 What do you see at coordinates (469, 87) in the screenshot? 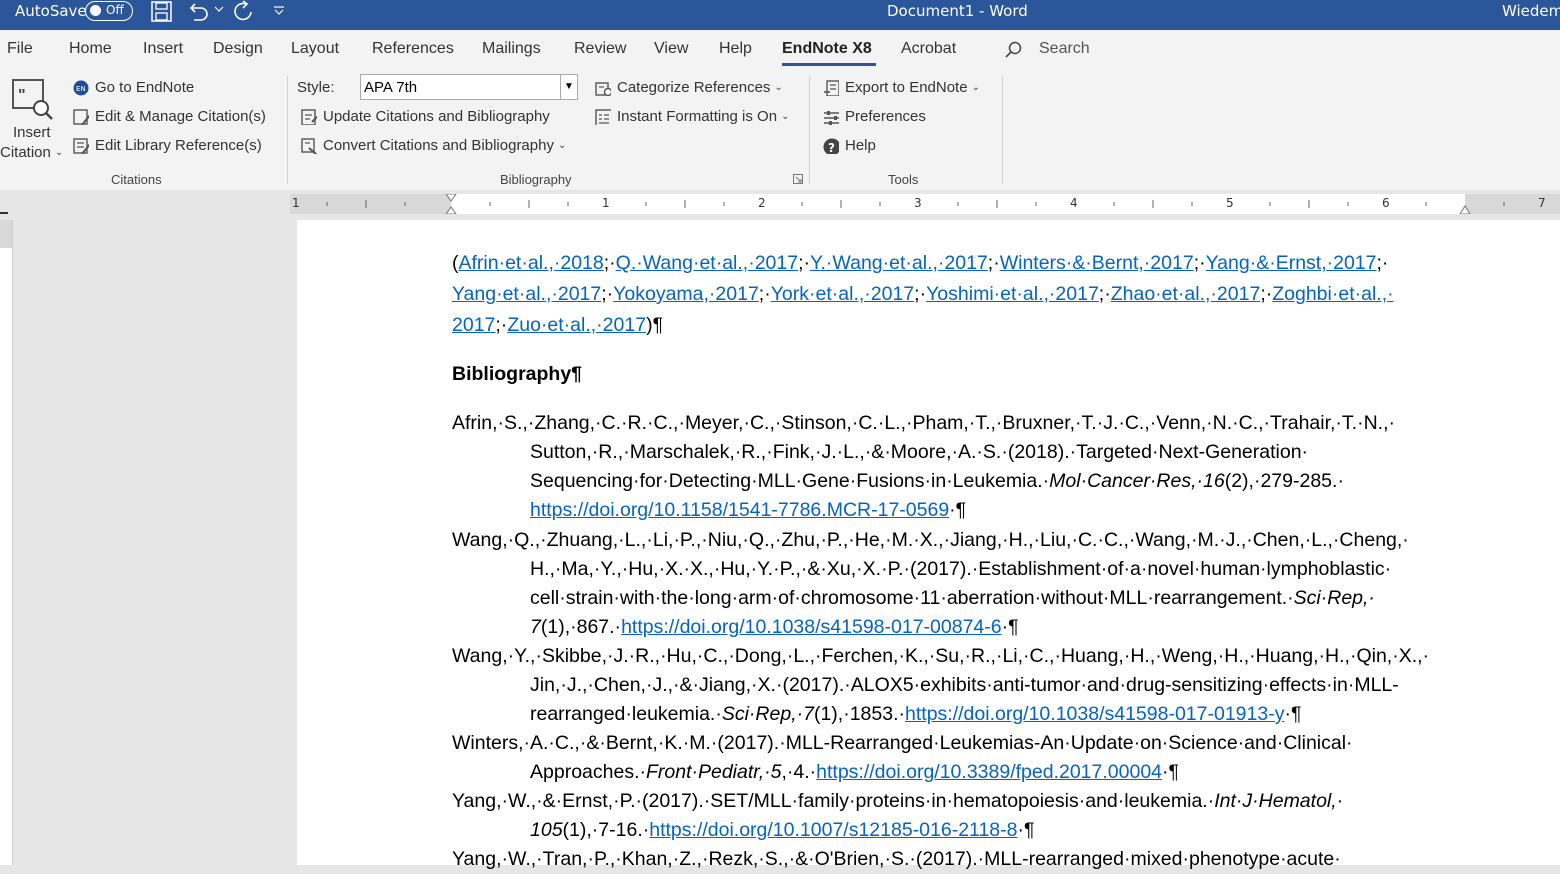
I see `style-select: APA 7th ▼` at bounding box center [469, 87].